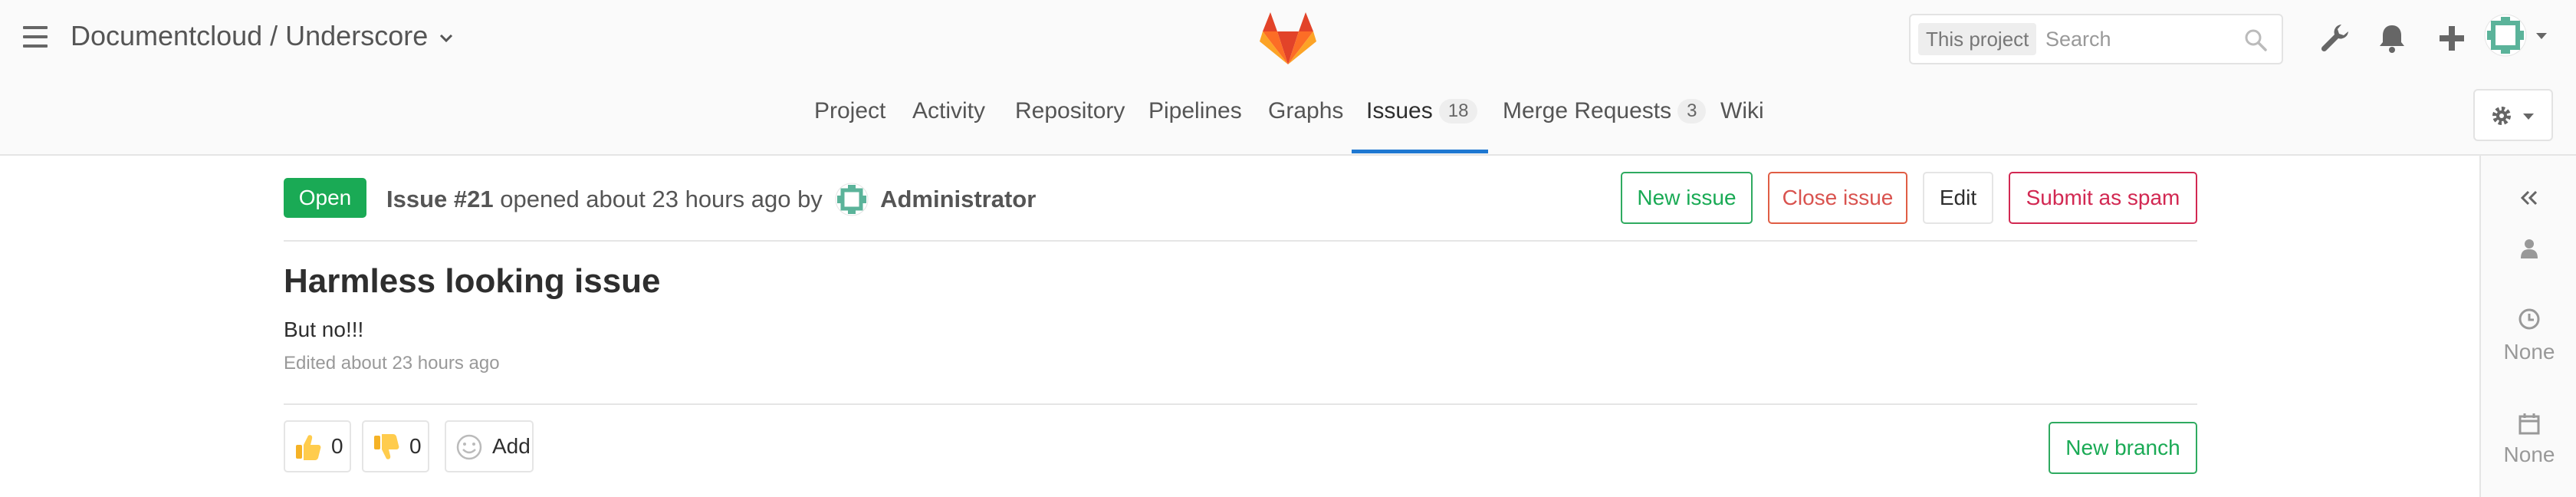 The image size is (2576, 497). Describe the element at coordinates (36, 37) in the screenshot. I see `menu-icon` at that location.